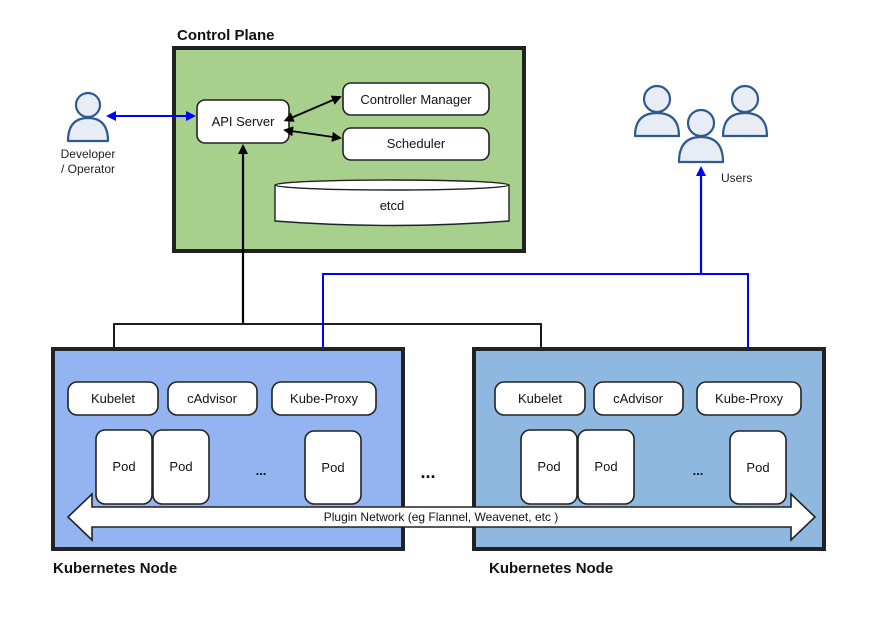 Image resolution: width=890 pixels, height=630 pixels. I want to click on api-server-box: API Server, so click(243, 121).